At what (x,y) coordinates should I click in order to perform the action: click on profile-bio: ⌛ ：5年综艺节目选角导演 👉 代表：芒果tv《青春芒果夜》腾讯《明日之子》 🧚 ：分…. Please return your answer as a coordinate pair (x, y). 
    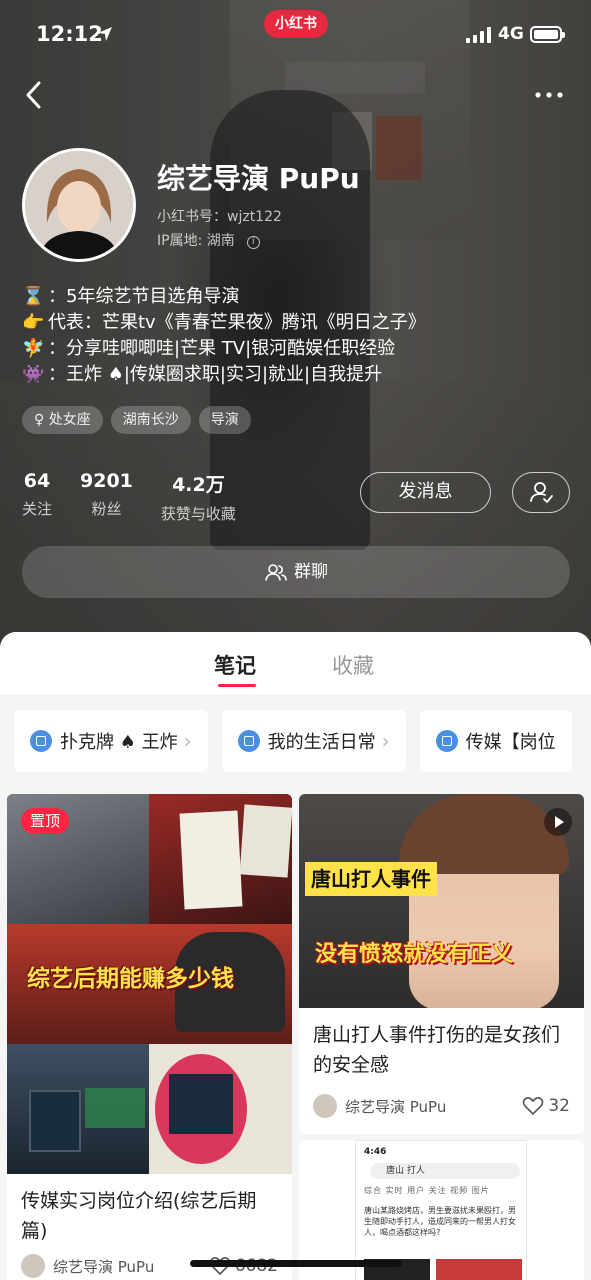
    Looking at the image, I should click on (224, 336).